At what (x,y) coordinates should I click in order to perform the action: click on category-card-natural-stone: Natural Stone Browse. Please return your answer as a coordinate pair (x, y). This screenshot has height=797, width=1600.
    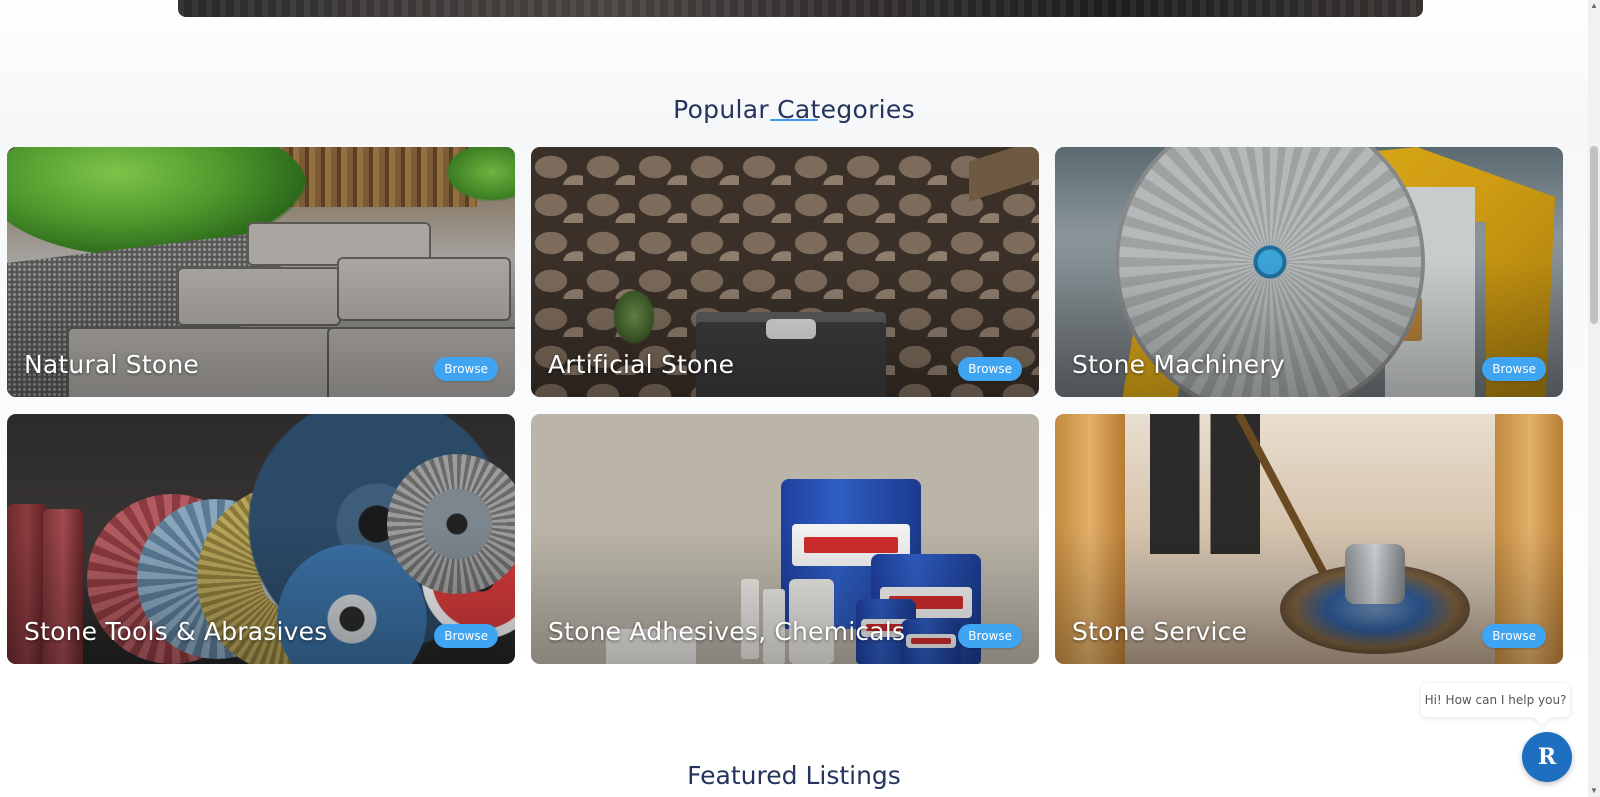
    Looking at the image, I should click on (261, 272).